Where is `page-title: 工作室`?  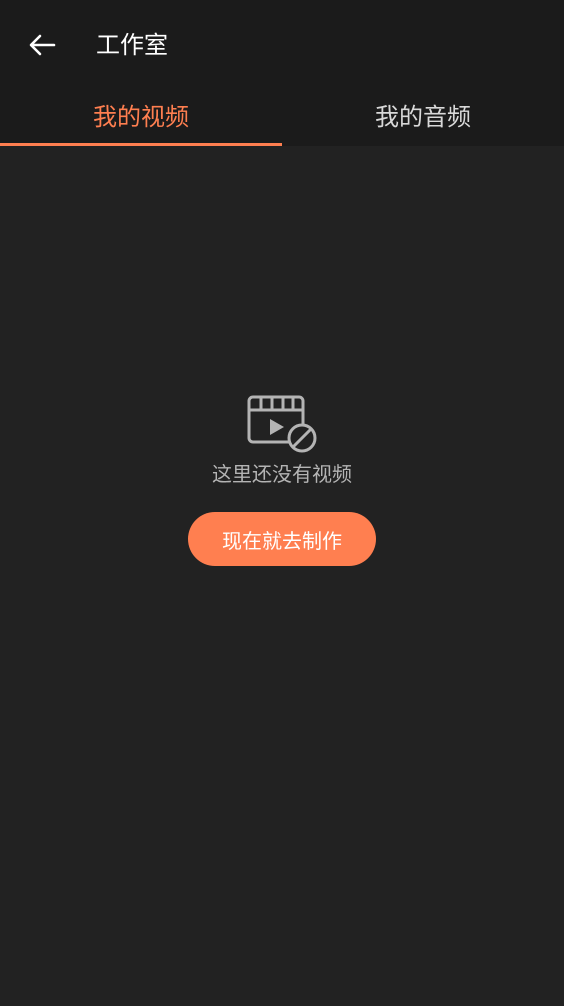
page-title: 工作室 is located at coordinates (132, 45).